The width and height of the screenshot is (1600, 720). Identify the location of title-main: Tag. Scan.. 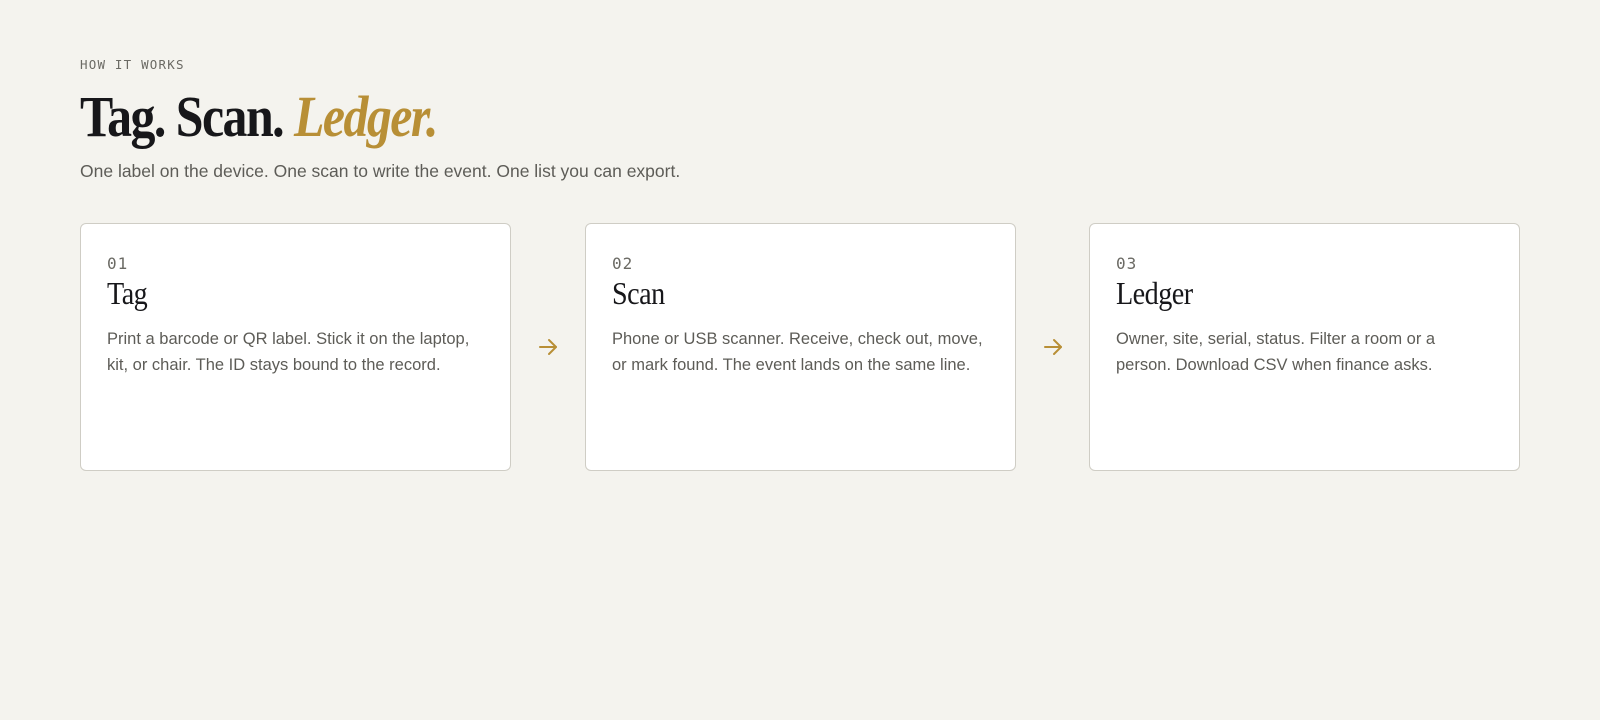
(182, 116).